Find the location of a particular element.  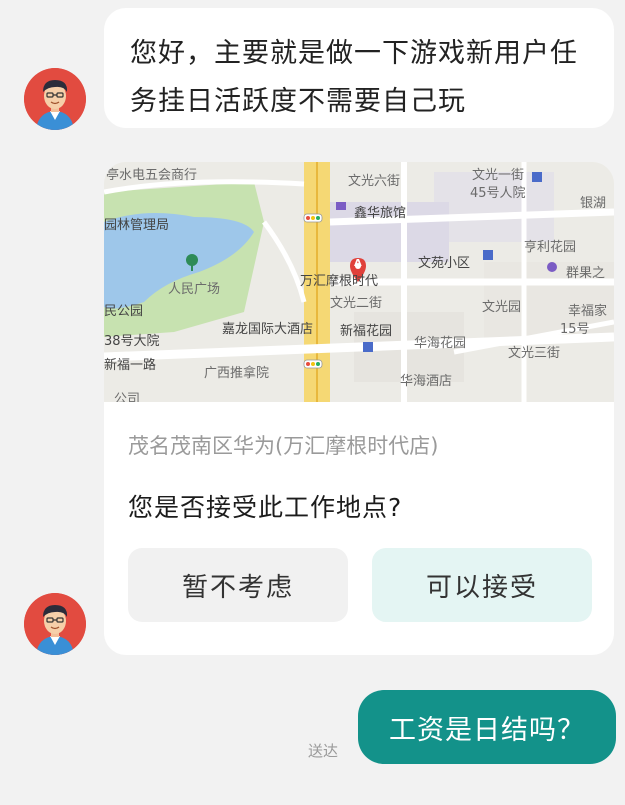

map-label: 38号大院 is located at coordinates (132, 341).